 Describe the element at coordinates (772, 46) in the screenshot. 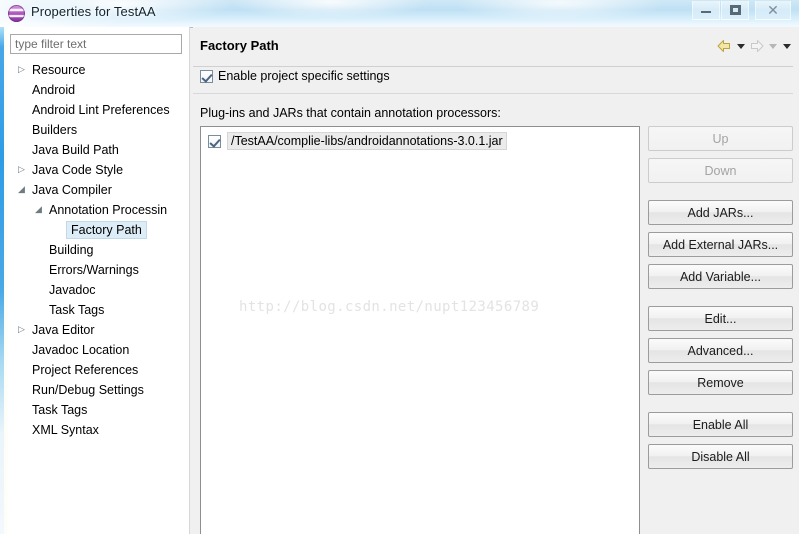

I see `forward-history-dropdown` at that location.